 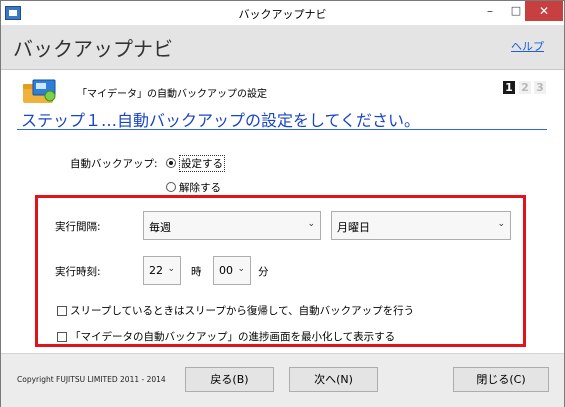 What do you see at coordinates (490, 11) in the screenshot?
I see `minimize-button: –` at bounding box center [490, 11].